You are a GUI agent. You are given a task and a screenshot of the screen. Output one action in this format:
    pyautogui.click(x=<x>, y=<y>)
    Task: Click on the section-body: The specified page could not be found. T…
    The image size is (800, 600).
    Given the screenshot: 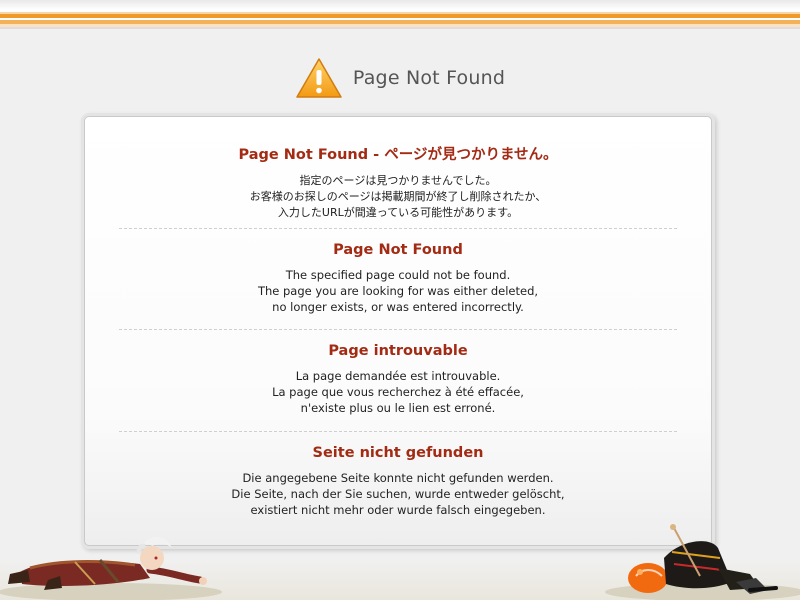 What is the action you would take?
    pyautogui.click(x=398, y=291)
    